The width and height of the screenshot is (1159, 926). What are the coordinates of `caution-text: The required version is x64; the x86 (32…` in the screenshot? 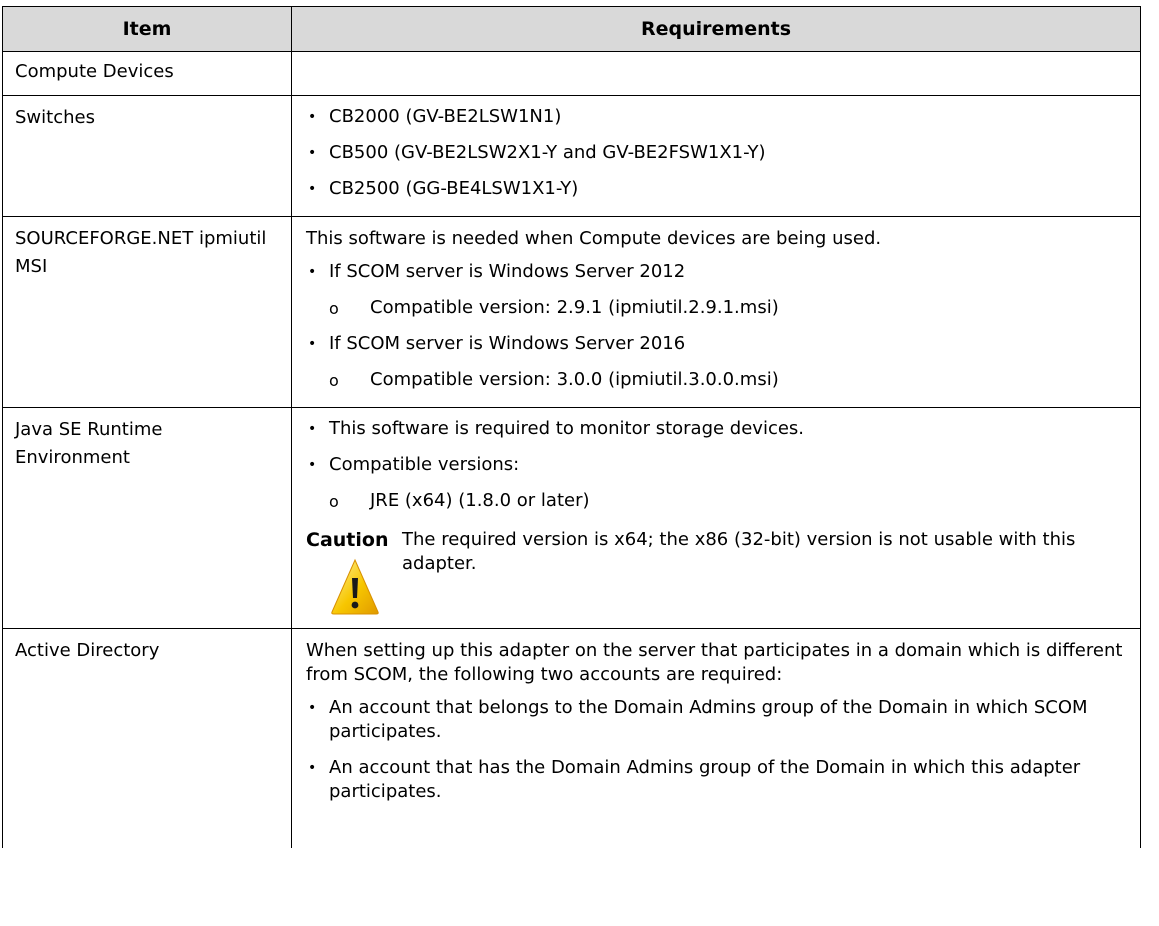 It's located at (739, 551).